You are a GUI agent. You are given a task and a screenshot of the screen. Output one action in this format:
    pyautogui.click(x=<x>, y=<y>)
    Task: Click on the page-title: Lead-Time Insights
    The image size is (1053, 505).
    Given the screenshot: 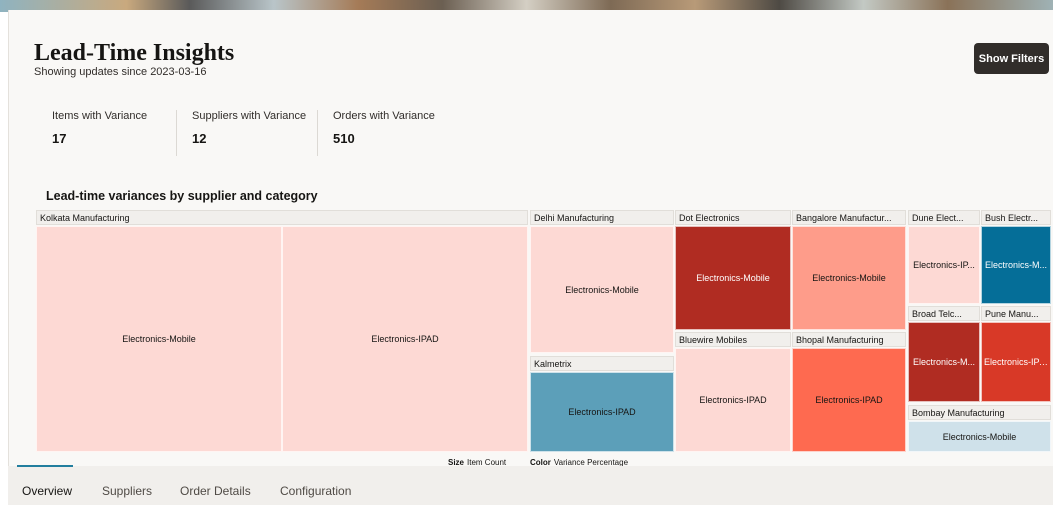 What is the action you would take?
    pyautogui.click(x=134, y=53)
    